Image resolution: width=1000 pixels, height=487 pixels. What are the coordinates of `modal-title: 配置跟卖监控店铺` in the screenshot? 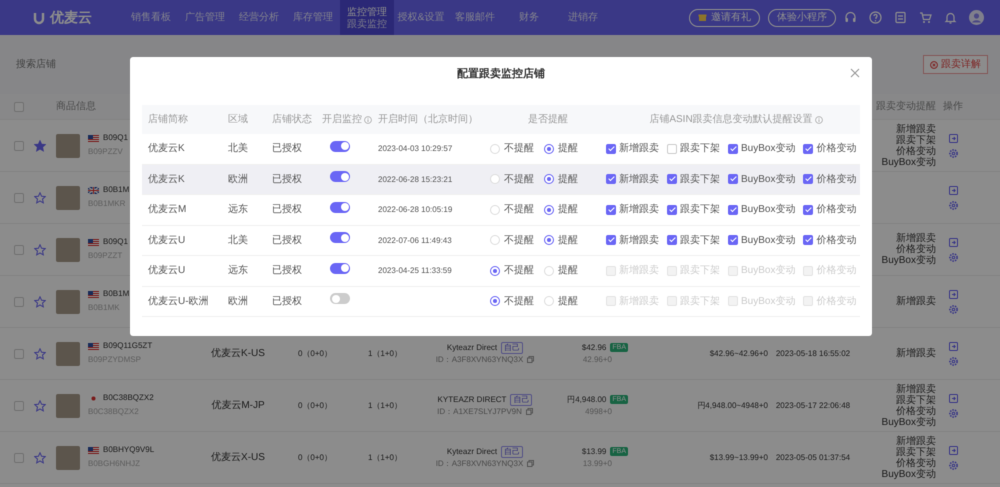 It's located at (501, 74).